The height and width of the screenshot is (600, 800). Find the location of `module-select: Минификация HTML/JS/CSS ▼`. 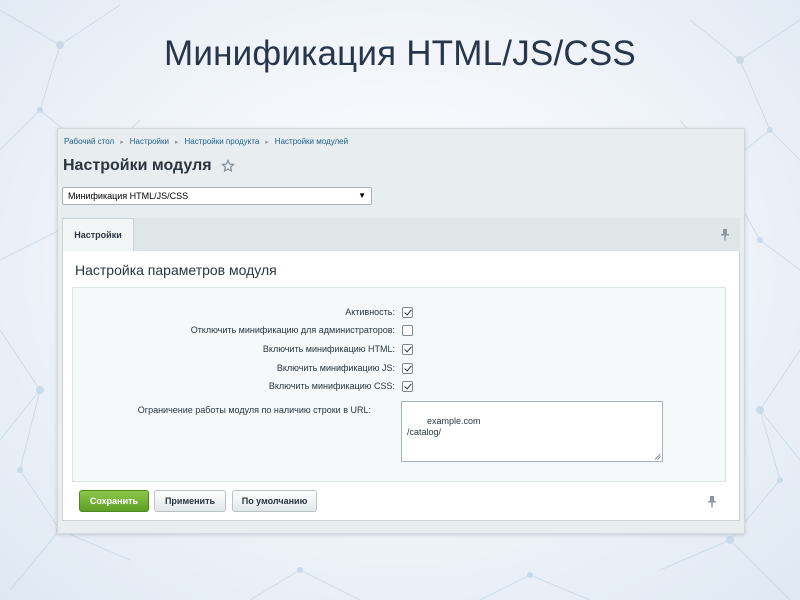

module-select: Минификация HTML/JS/CSS ▼ is located at coordinates (217, 196).